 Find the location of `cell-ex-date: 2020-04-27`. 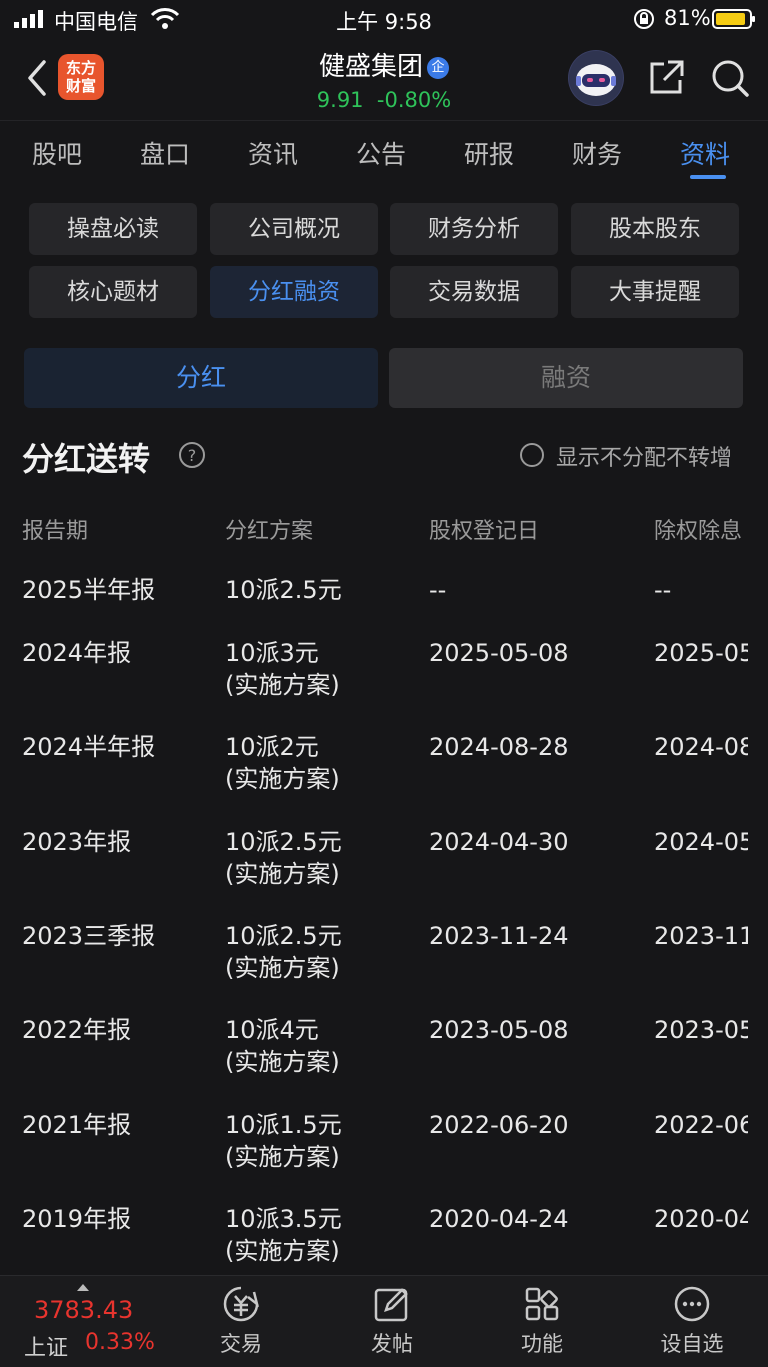

cell-ex-date: 2020-04-27 is located at coordinates (701, 1219).